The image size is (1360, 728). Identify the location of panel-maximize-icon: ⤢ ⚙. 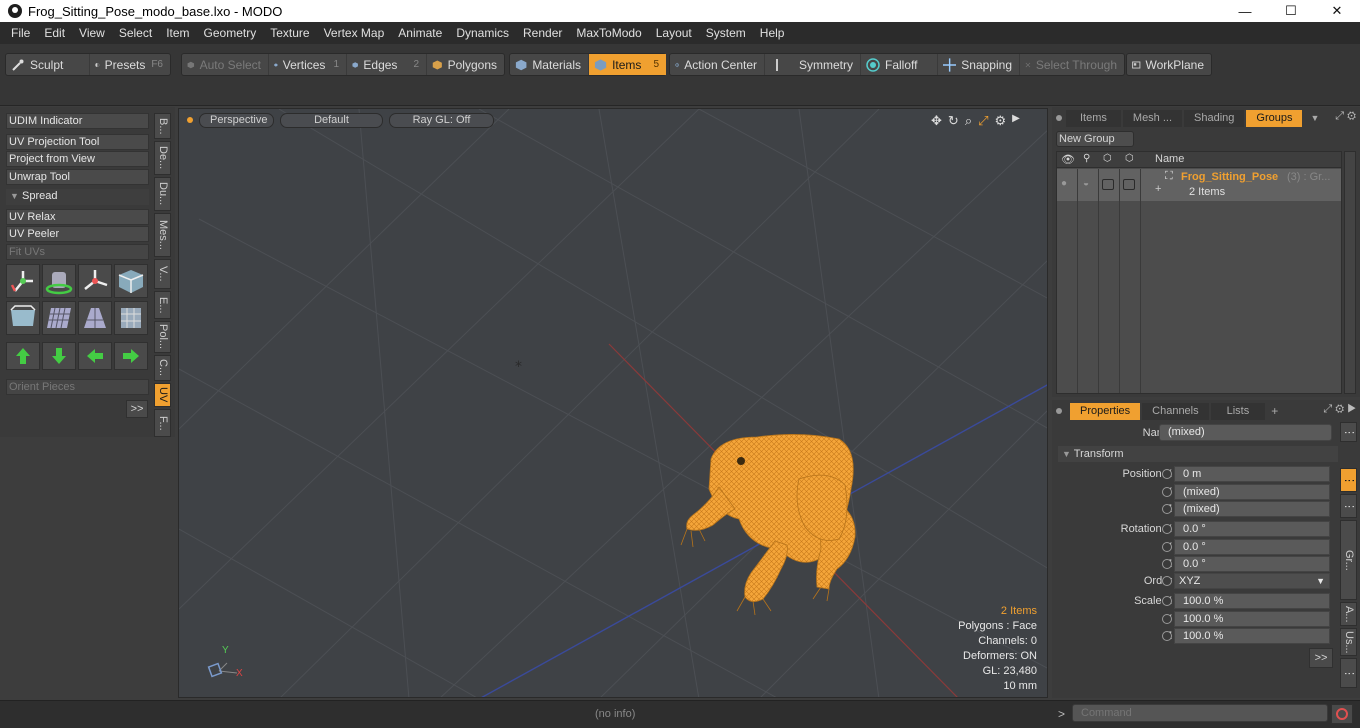
(1345, 116).